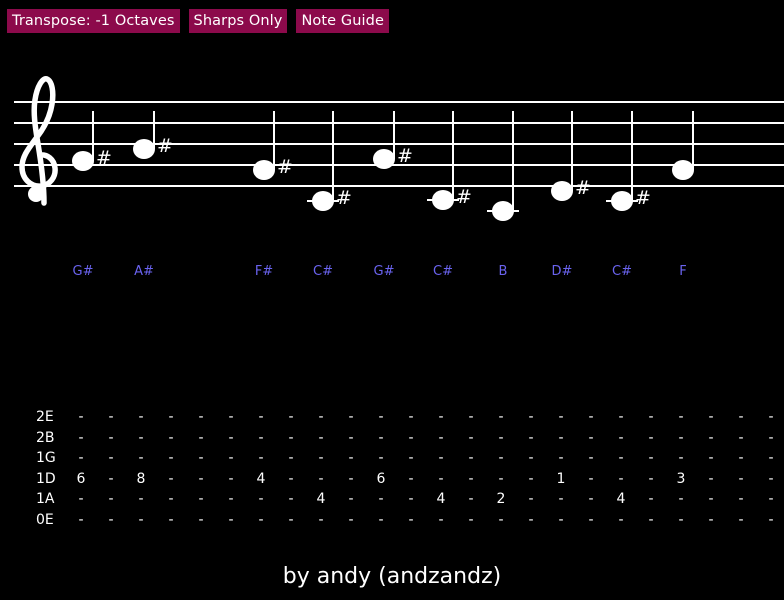  I want to click on tab-cell-fret: 2, so click(501, 499).